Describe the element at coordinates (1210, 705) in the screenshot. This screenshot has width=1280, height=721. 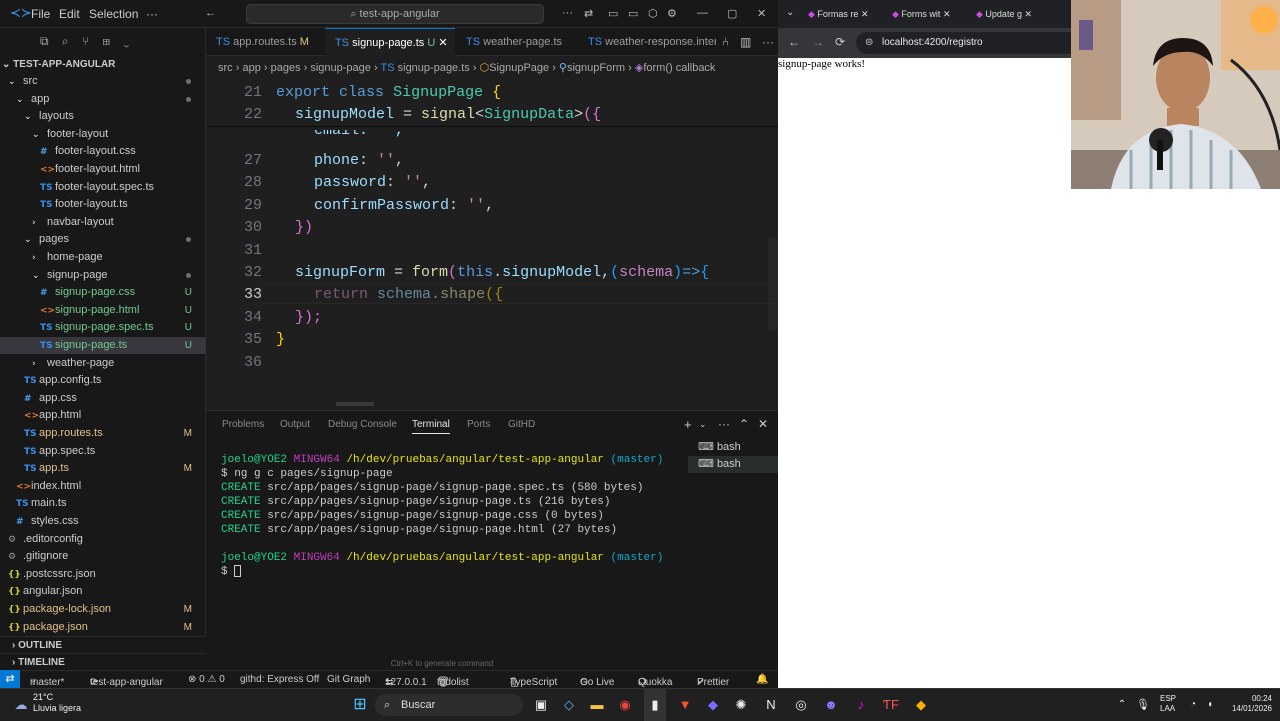
I see `volume-icon: ◖` at that location.